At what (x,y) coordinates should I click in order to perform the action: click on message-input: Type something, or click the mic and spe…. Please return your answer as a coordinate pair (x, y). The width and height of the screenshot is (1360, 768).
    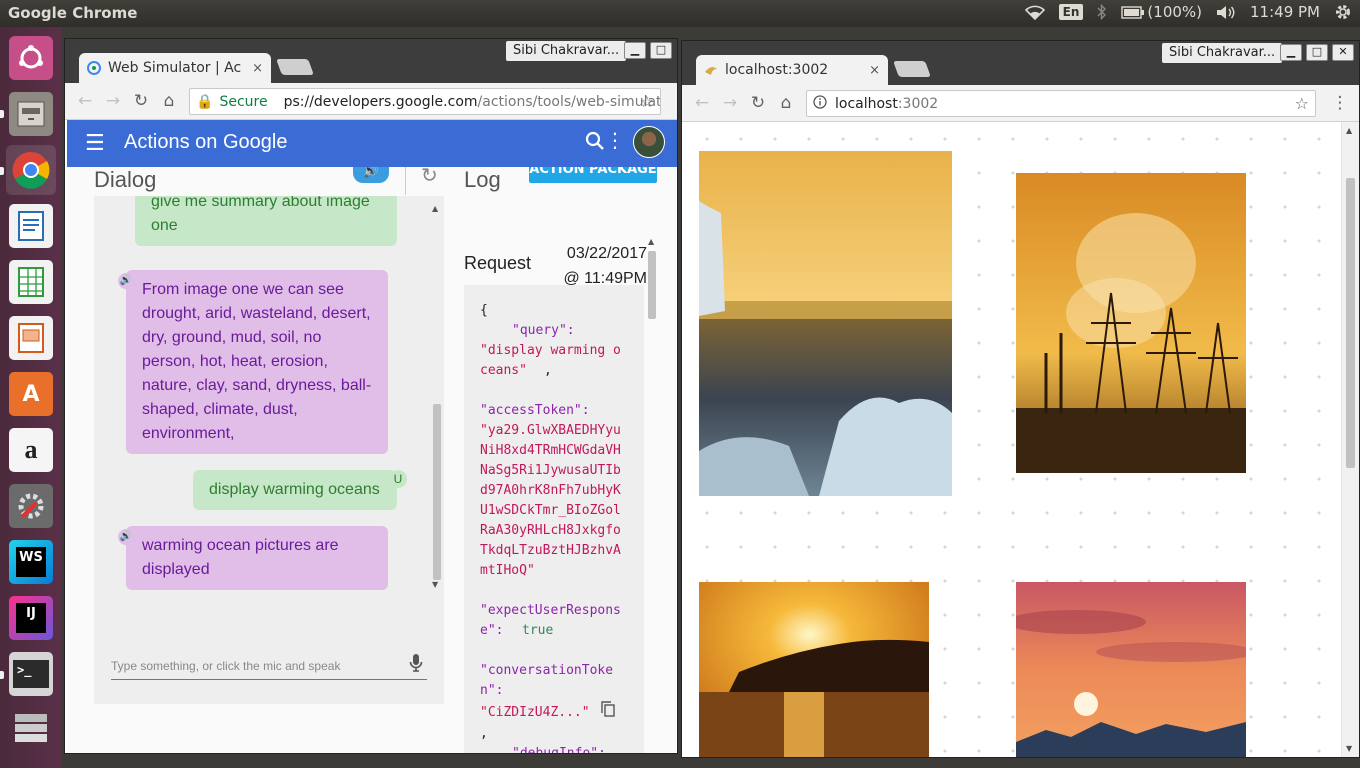
    Looking at the image, I should click on (269, 665).